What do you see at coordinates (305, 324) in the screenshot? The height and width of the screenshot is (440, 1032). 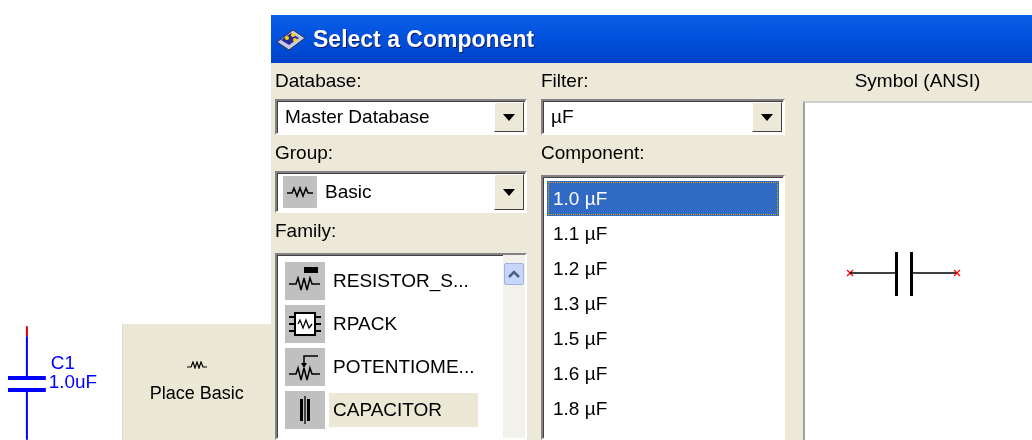 I see `rpack-icon` at bounding box center [305, 324].